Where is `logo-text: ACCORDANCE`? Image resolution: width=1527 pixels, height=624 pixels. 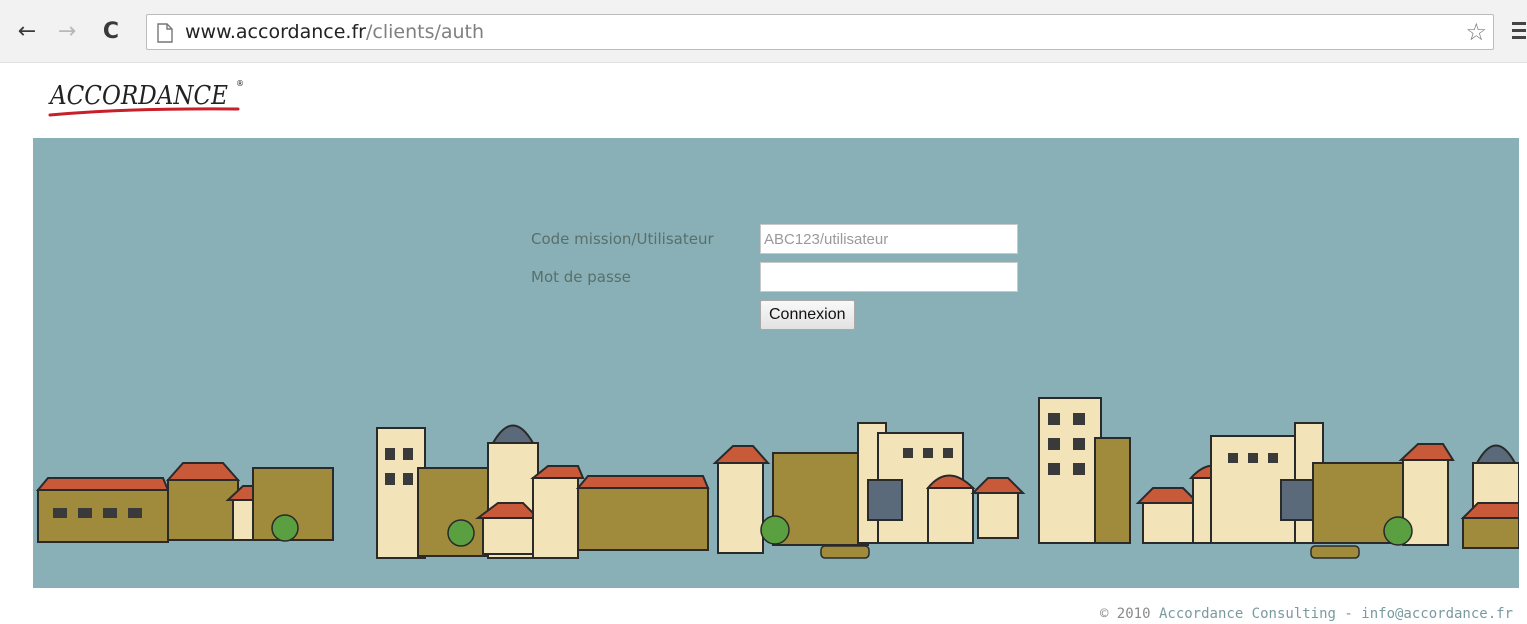
logo-text: ACCORDANCE is located at coordinates (138, 96).